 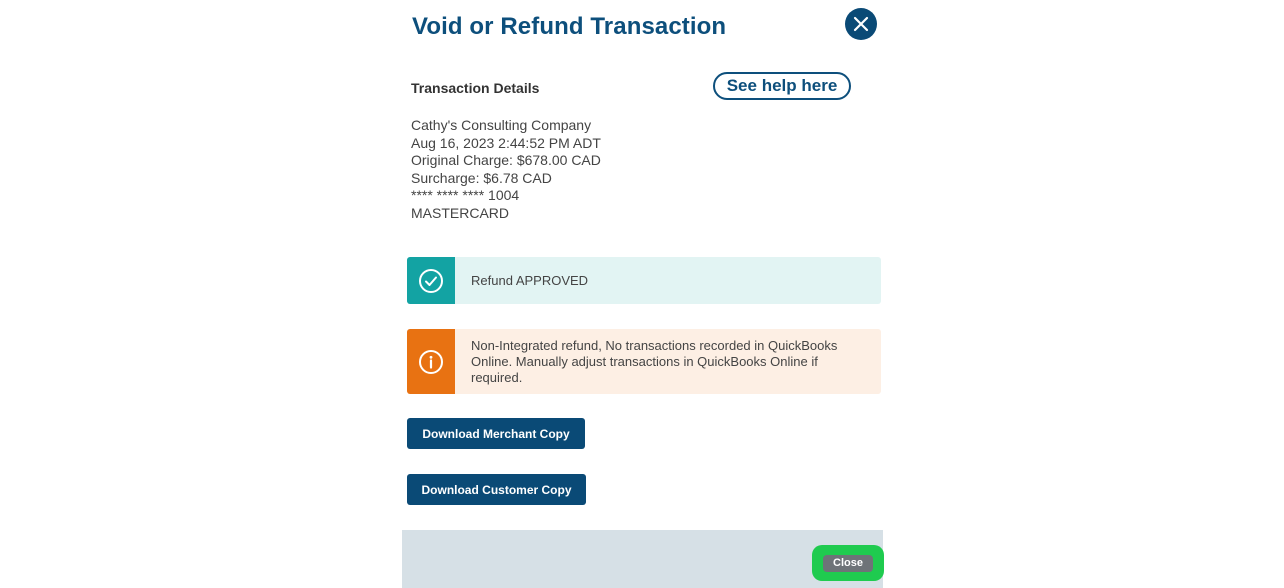 What do you see at coordinates (569, 26) in the screenshot?
I see `dialog-title: Void or Refund Transaction` at bounding box center [569, 26].